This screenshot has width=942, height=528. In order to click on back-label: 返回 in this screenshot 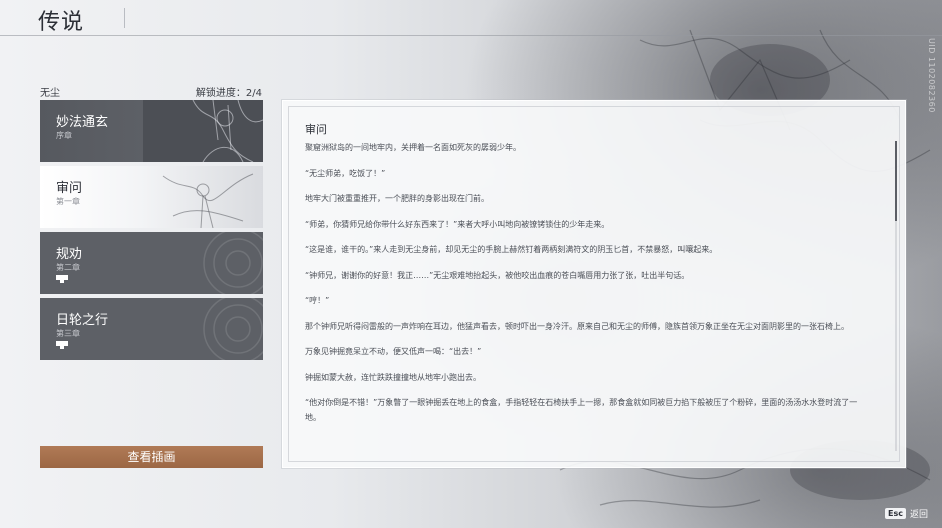, I will do `click(918, 515)`.